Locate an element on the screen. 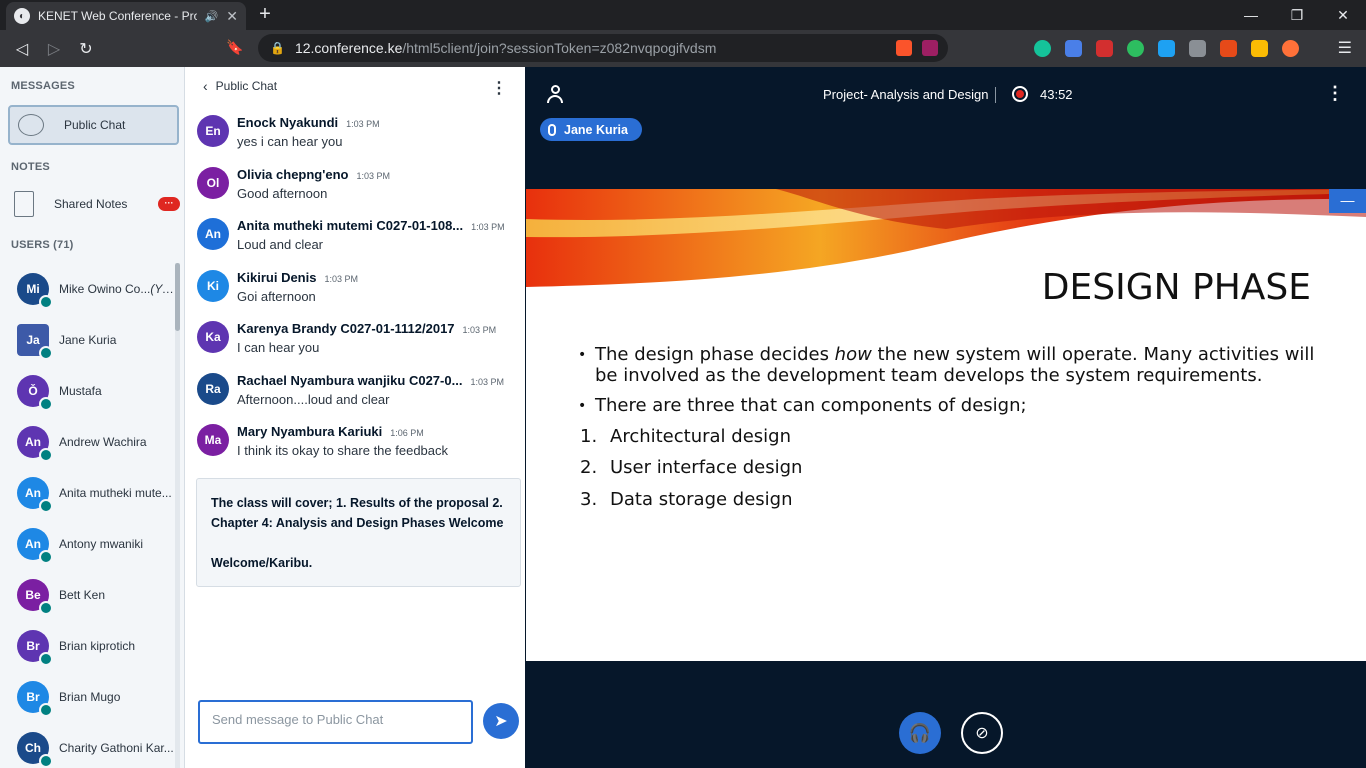  chevron-left-icon: ‹ is located at coordinates (205, 86).